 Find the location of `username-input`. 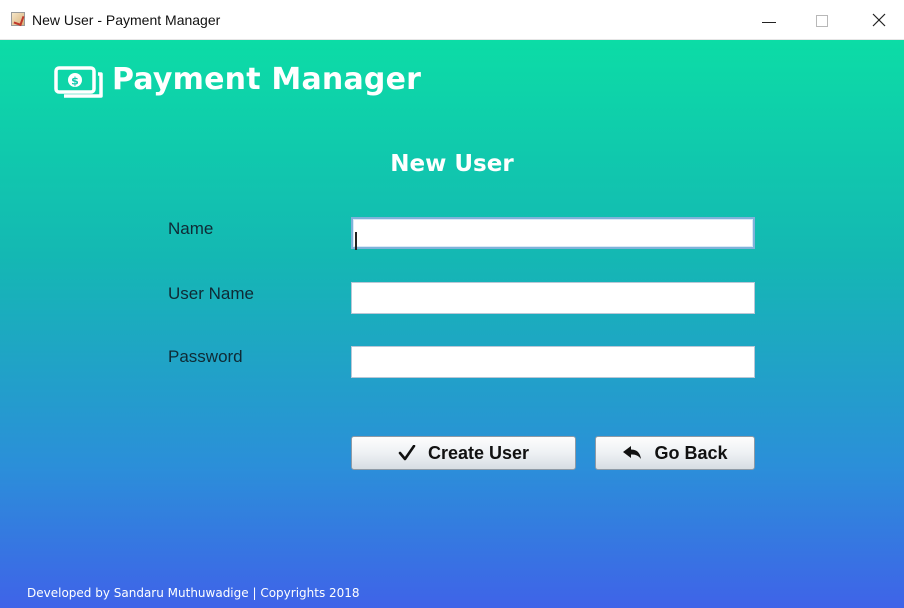

username-input is located at coordinates (553, 298).